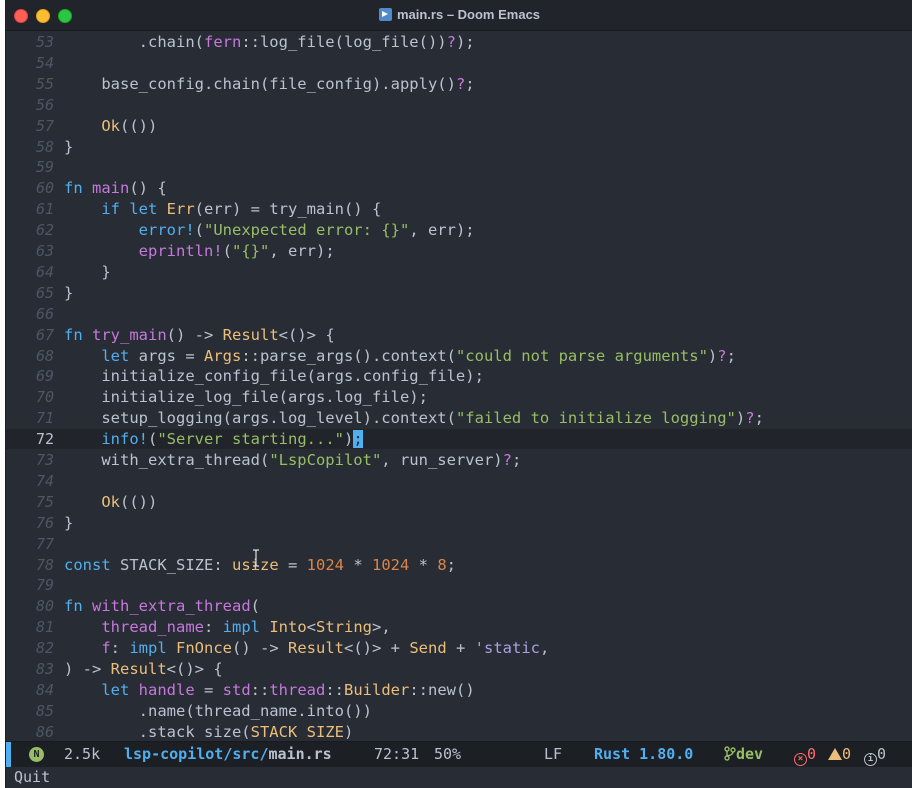 Image resolution: width=912 pixels, height=788 pixels. What do you see at coordinates (750, 754) in the screenshot?
I see `vcs-branch-name: dev` at bounding box center [750, 754].